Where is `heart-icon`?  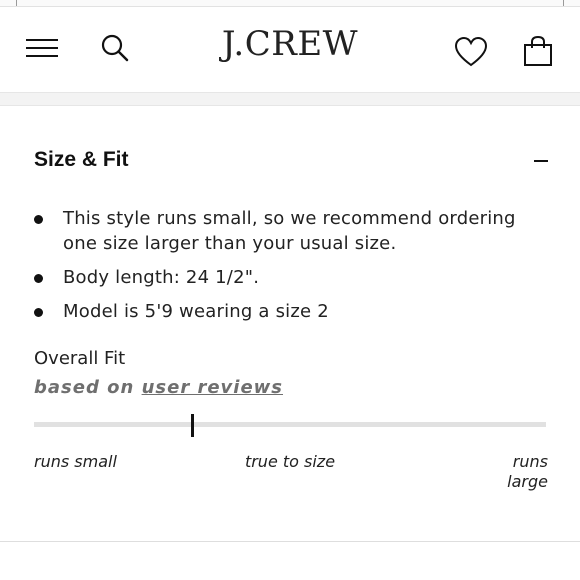 heart-icon is located at coordinates (471, 52).